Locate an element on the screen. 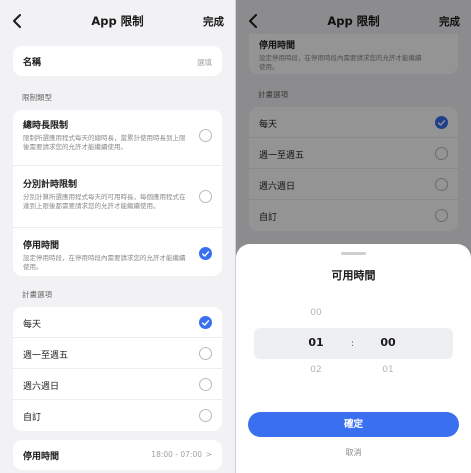  name-input: 選填 is located at coordinates (204, 62).